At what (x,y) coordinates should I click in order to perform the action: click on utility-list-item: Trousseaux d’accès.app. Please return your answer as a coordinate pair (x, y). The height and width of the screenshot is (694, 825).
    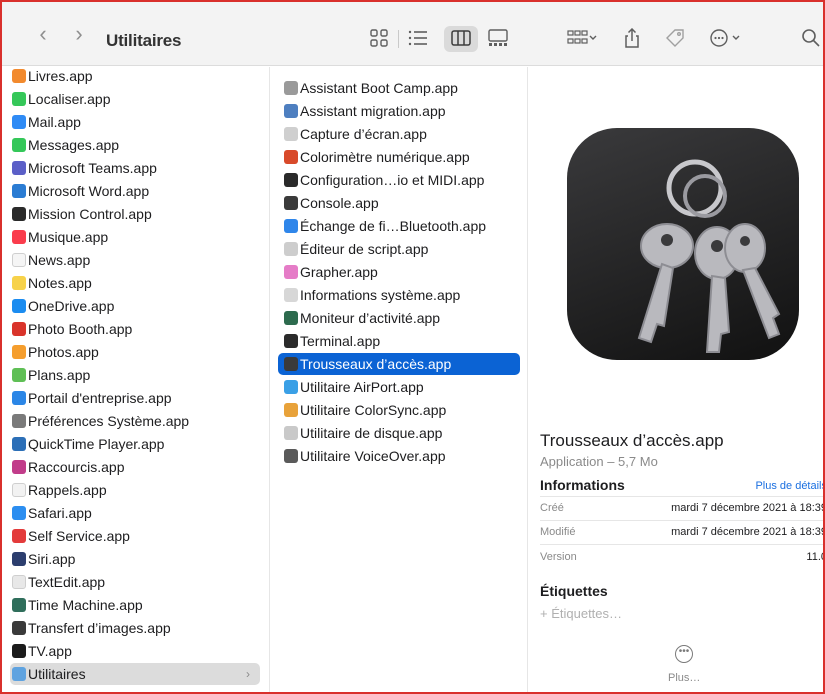
    Looking at the image, I should click on (399, 364).